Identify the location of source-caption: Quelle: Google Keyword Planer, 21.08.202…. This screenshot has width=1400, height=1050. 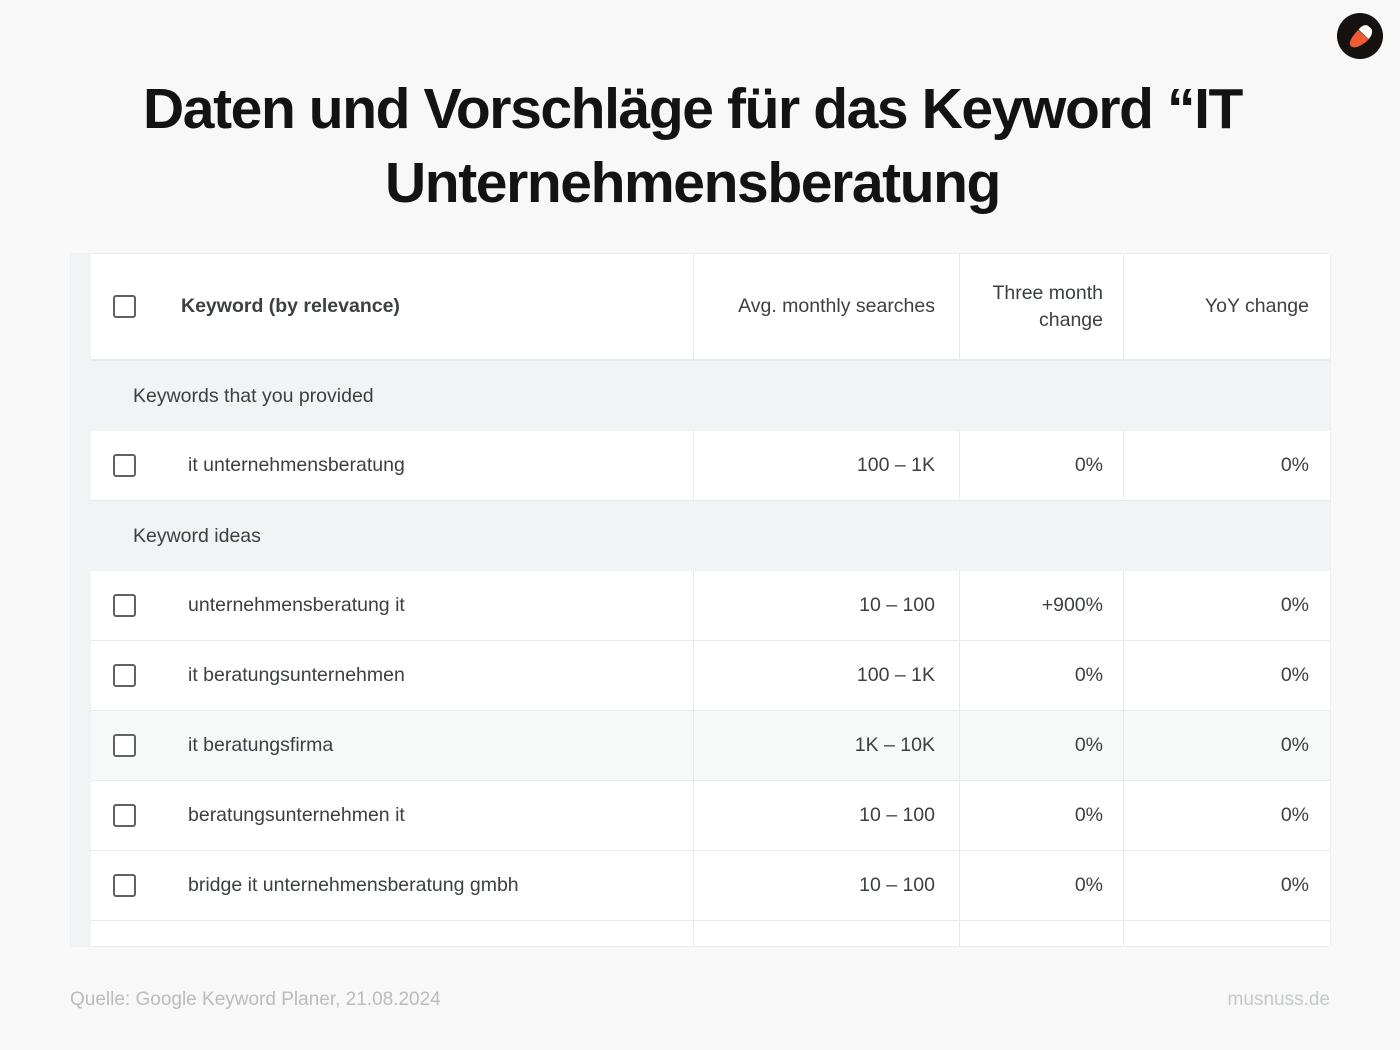
(255, 999).